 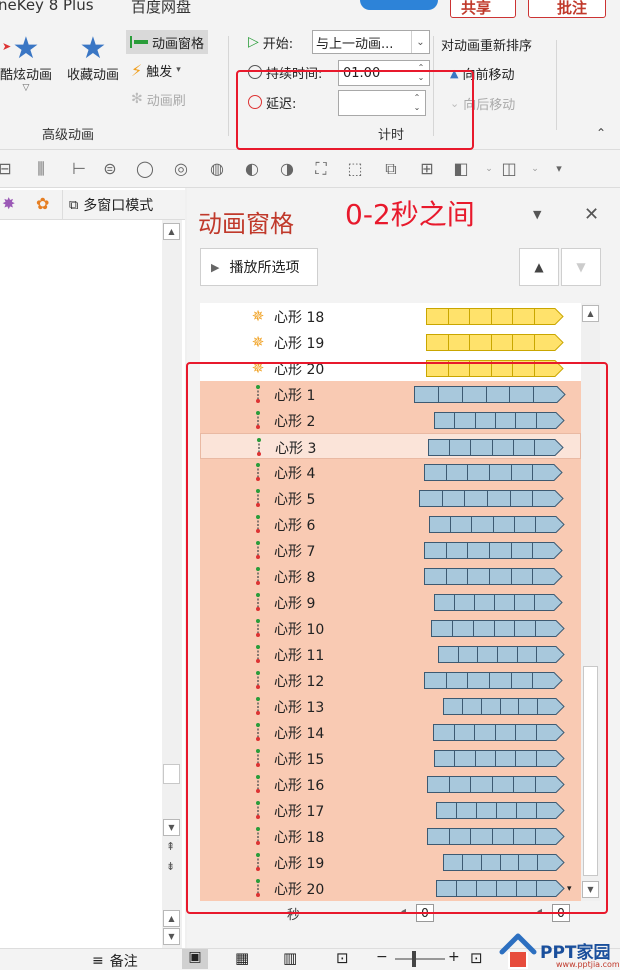 What do you see at coordinates (537, 214) in the screenshot?
I see `pane-menu-icon: ▼` at bounding box center [537, 214].